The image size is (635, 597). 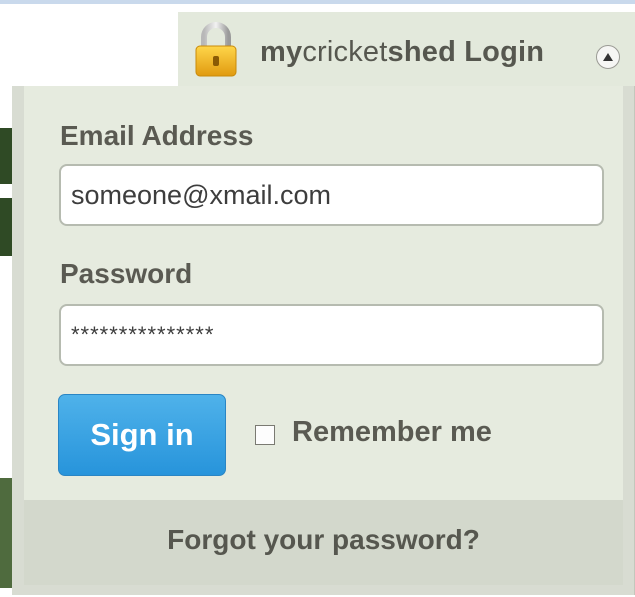 What do you see at coordinates (500, 52) in the screenshot?
I see `brand-login: Login` at bounding box center [500, 52].